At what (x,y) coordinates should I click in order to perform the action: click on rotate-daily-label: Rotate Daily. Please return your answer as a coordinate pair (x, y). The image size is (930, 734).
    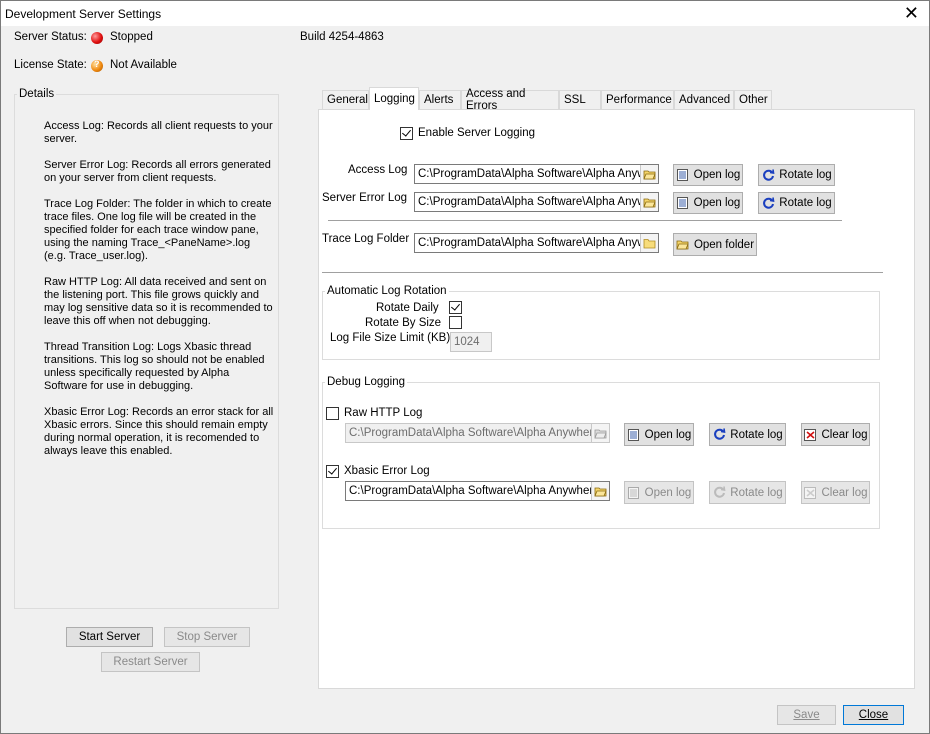
    Looking at the image, I should click on (407, 308).